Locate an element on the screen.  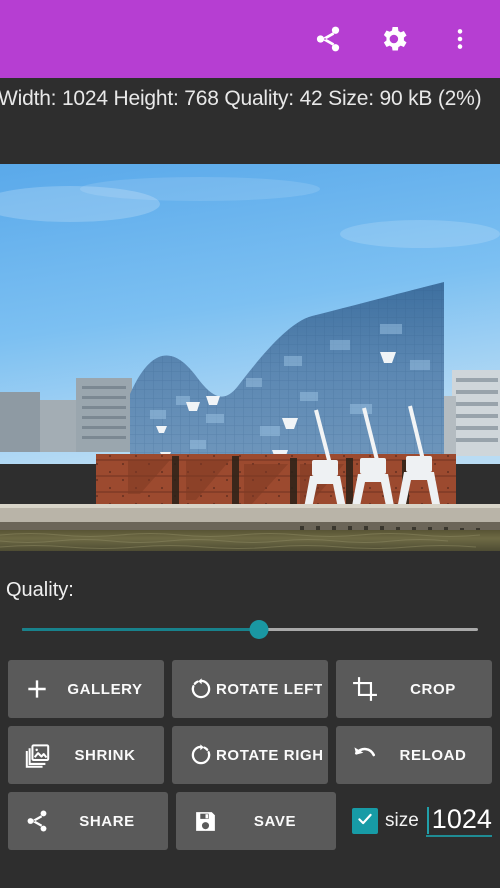
quality-label: Quality: is located at coordinates (40, 590).